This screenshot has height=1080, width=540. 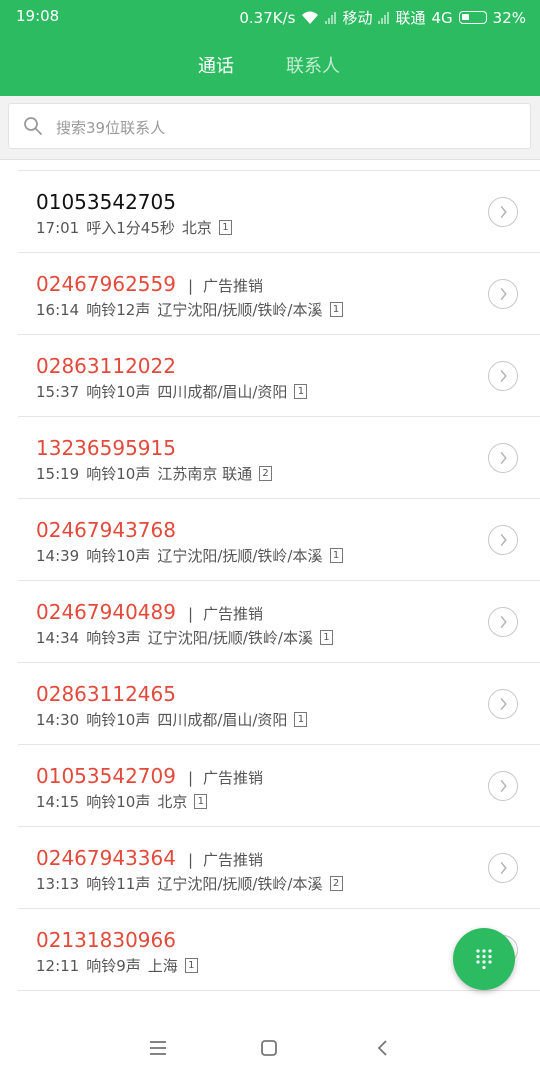 I want to click on dialpad-button, so click(x=484, y=959).